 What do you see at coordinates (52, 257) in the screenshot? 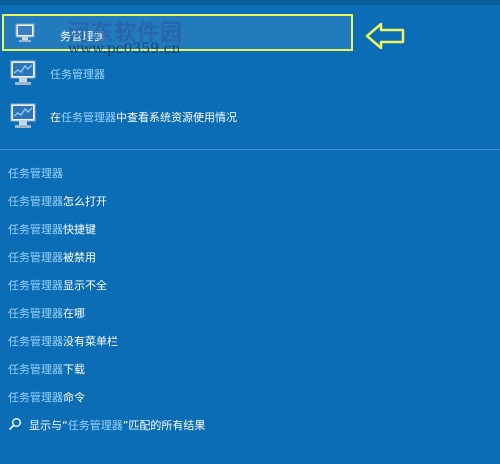
I see `suggestion-item: 任务管理器被禁用` at bounding box center [52, 257].